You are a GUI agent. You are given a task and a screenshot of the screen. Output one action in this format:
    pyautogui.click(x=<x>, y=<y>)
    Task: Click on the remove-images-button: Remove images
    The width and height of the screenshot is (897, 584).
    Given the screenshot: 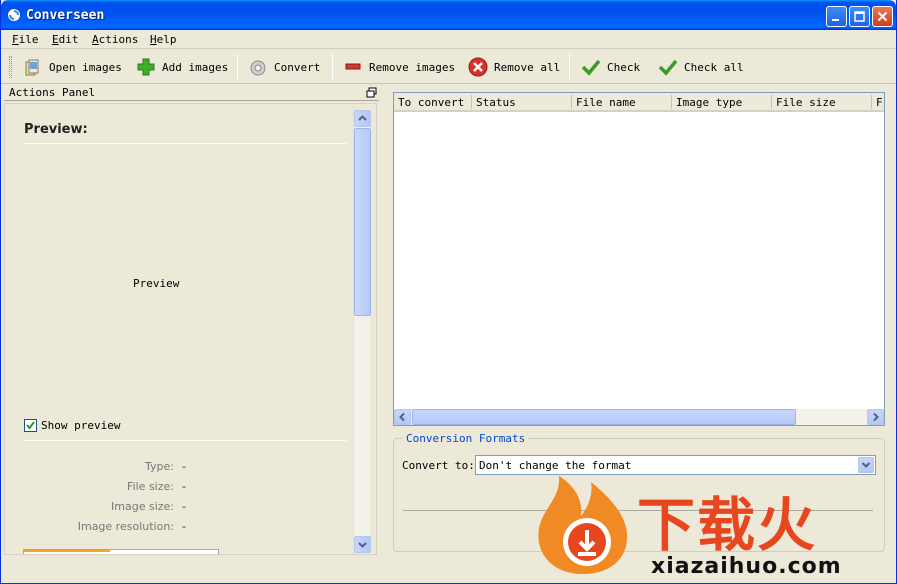 What is the action you would take?
    pyautogui.click(x=399, y=67)
    